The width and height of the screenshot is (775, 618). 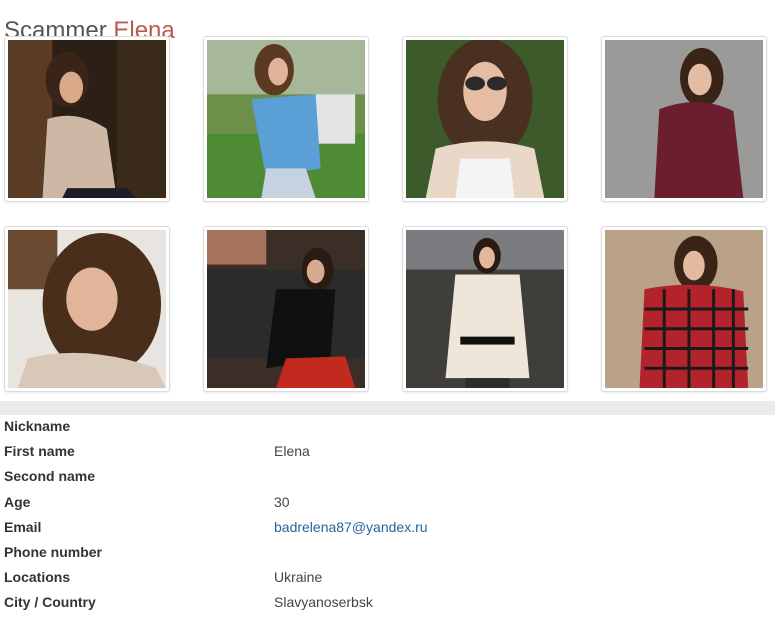 I want to click on city-country-label: City / Country, so click(x=50, y=602).